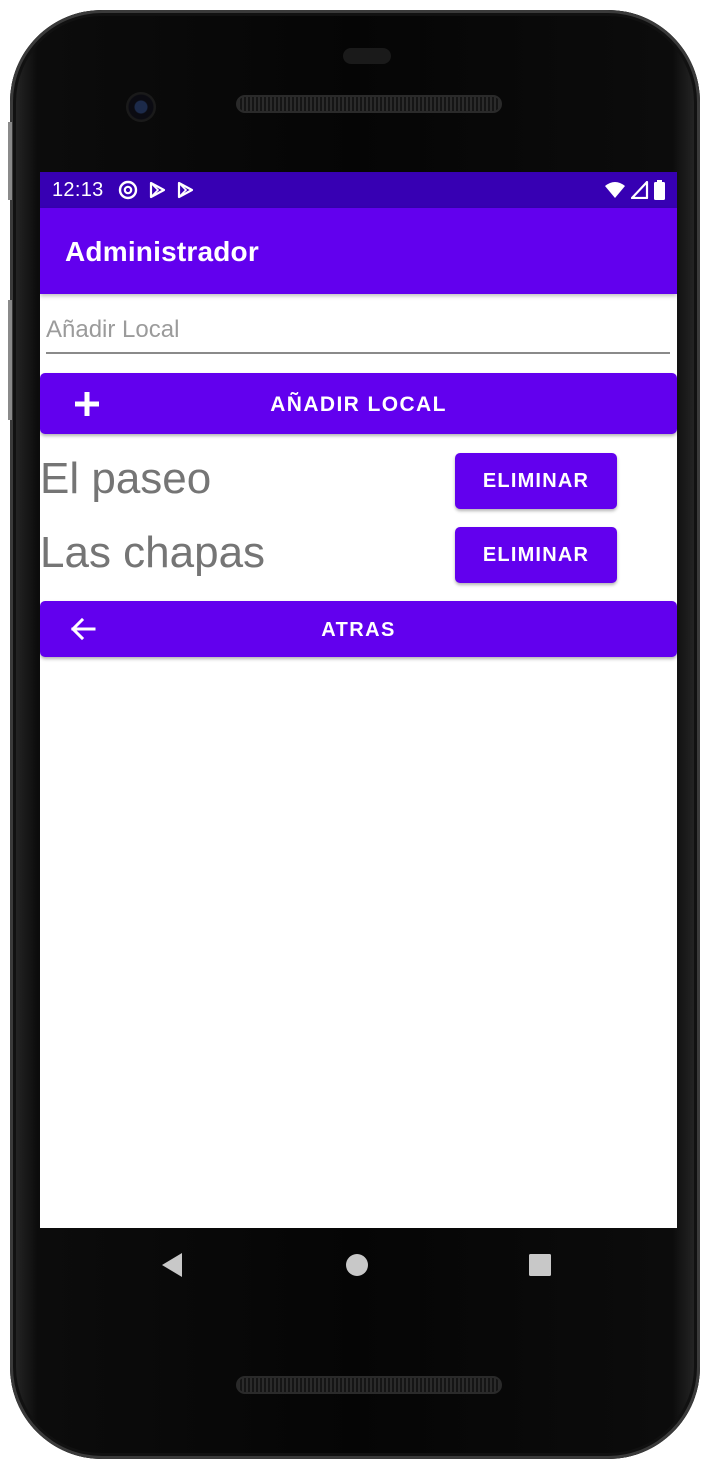 The image size is (702, 1459). Describe the element at coordinates (540, 1265) in the screenshot. I see `recents-icon` at that location.